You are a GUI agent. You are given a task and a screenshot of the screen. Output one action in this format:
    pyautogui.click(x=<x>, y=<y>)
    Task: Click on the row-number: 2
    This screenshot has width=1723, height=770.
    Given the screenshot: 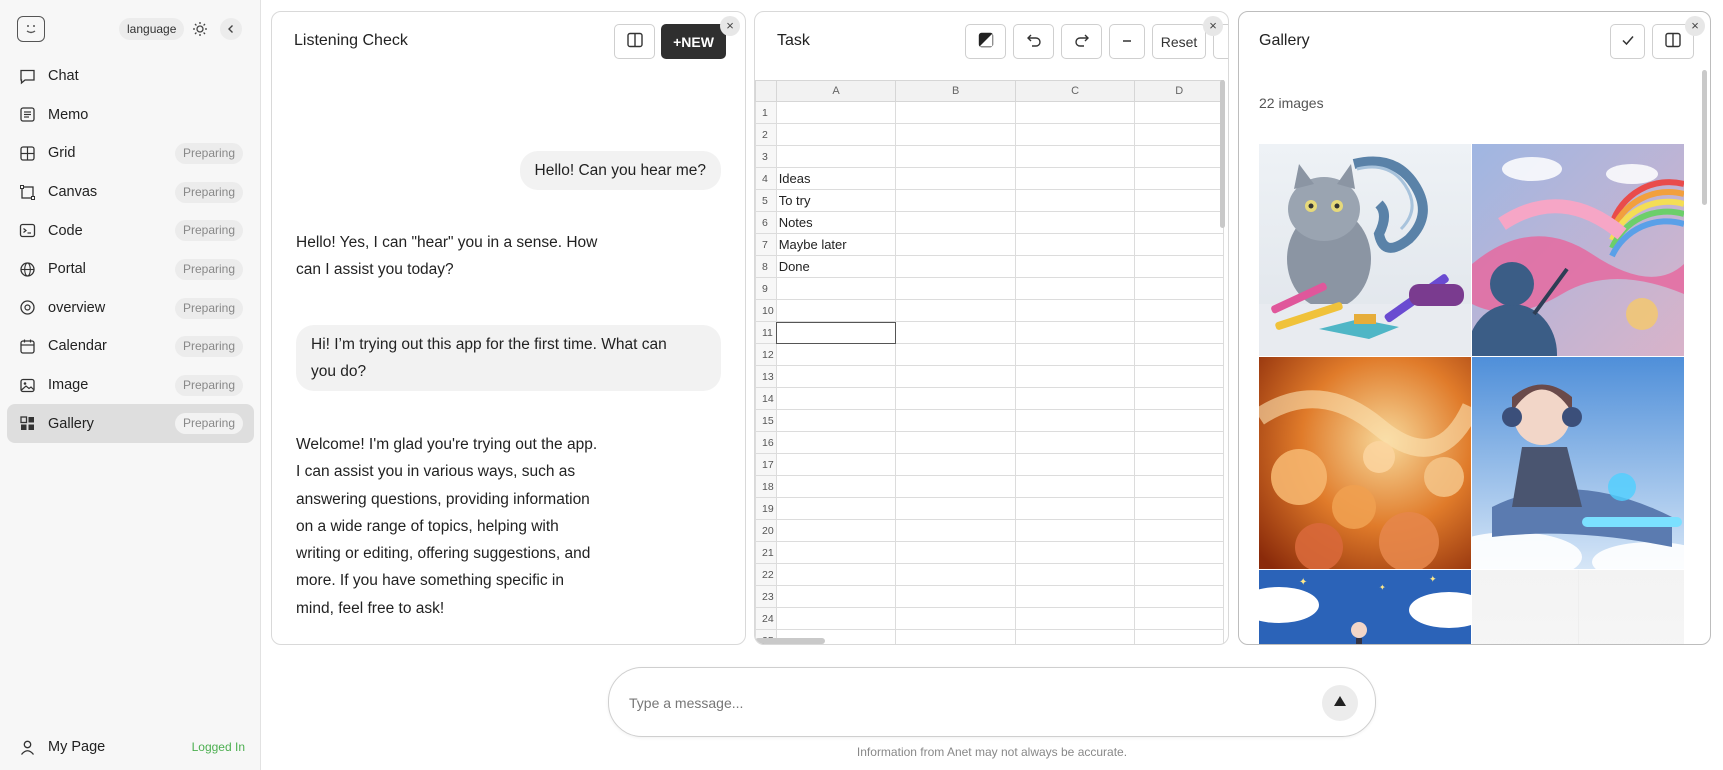 What is the action you would take?
    pyautogui.click(x=766, y=134)
    